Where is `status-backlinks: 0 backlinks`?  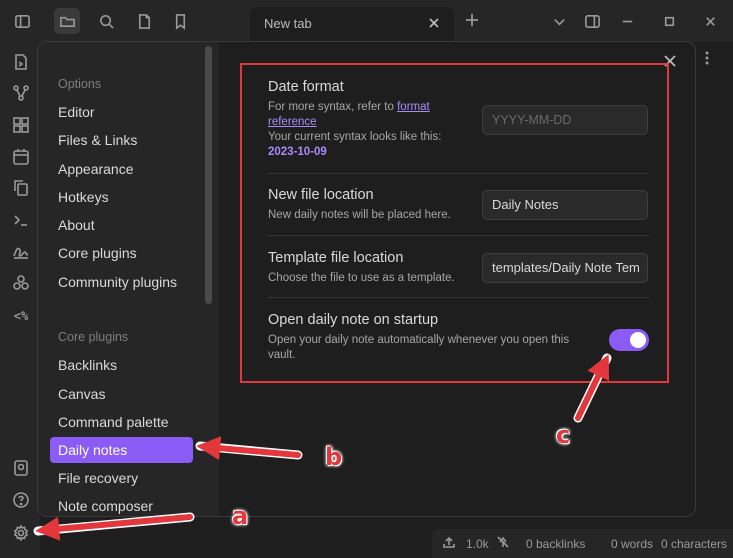 status-backlinks: 0 backlinks is located at coordinates (555, 544).